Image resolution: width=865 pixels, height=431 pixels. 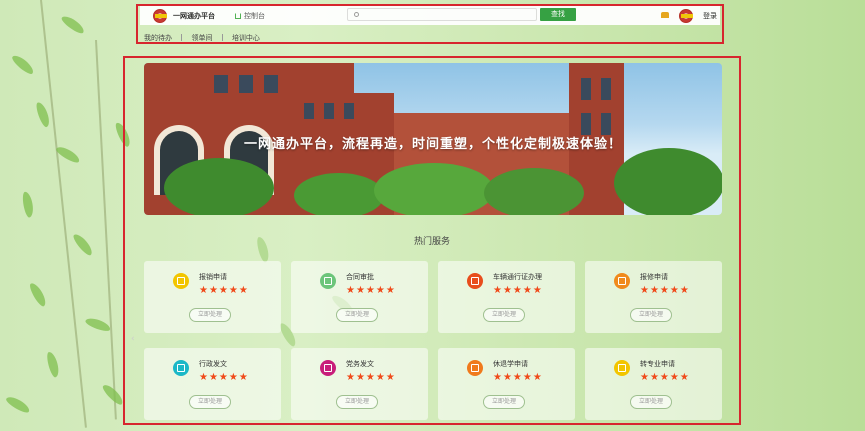 What do you see at coordinates (653, 297) in the screenshot?
I see `service-card: 报修申请 ★★★★★ 立即处理` at bounding box center [653, 297].